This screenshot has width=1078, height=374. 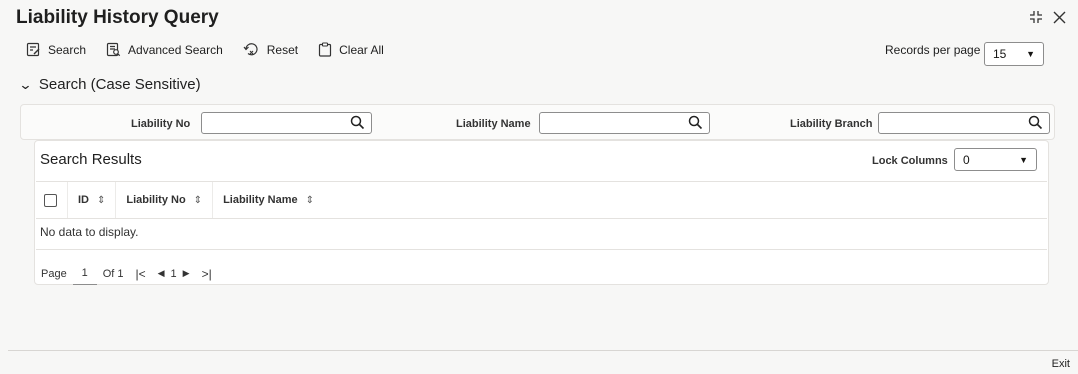 What do you see at coordinates (1047, 18) in the screenshot?
I see `window-controls` at bounding box center [1047, 18].